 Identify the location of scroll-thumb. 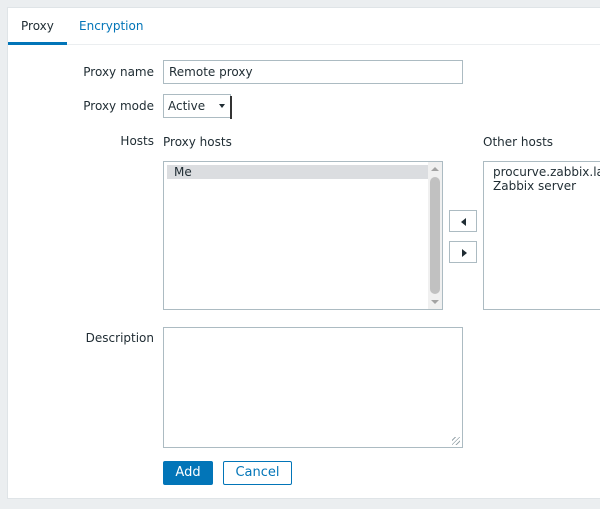
(435, 235).